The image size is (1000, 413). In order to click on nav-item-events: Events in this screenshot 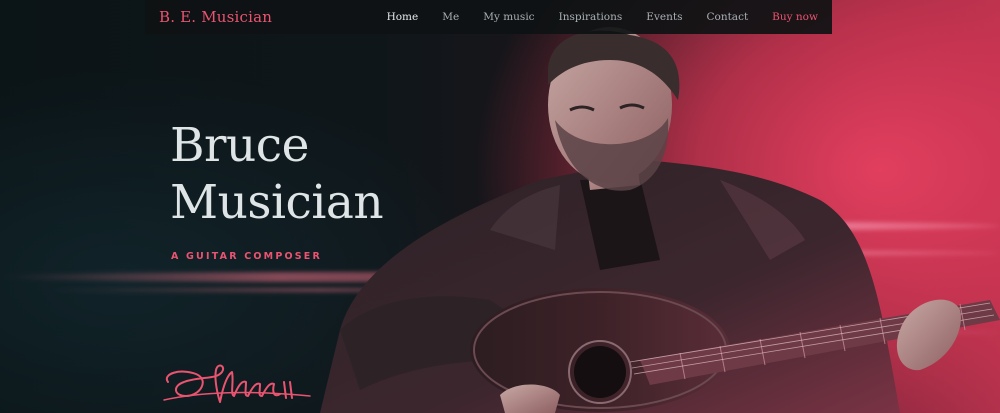, I will do `click(664, 17)`.